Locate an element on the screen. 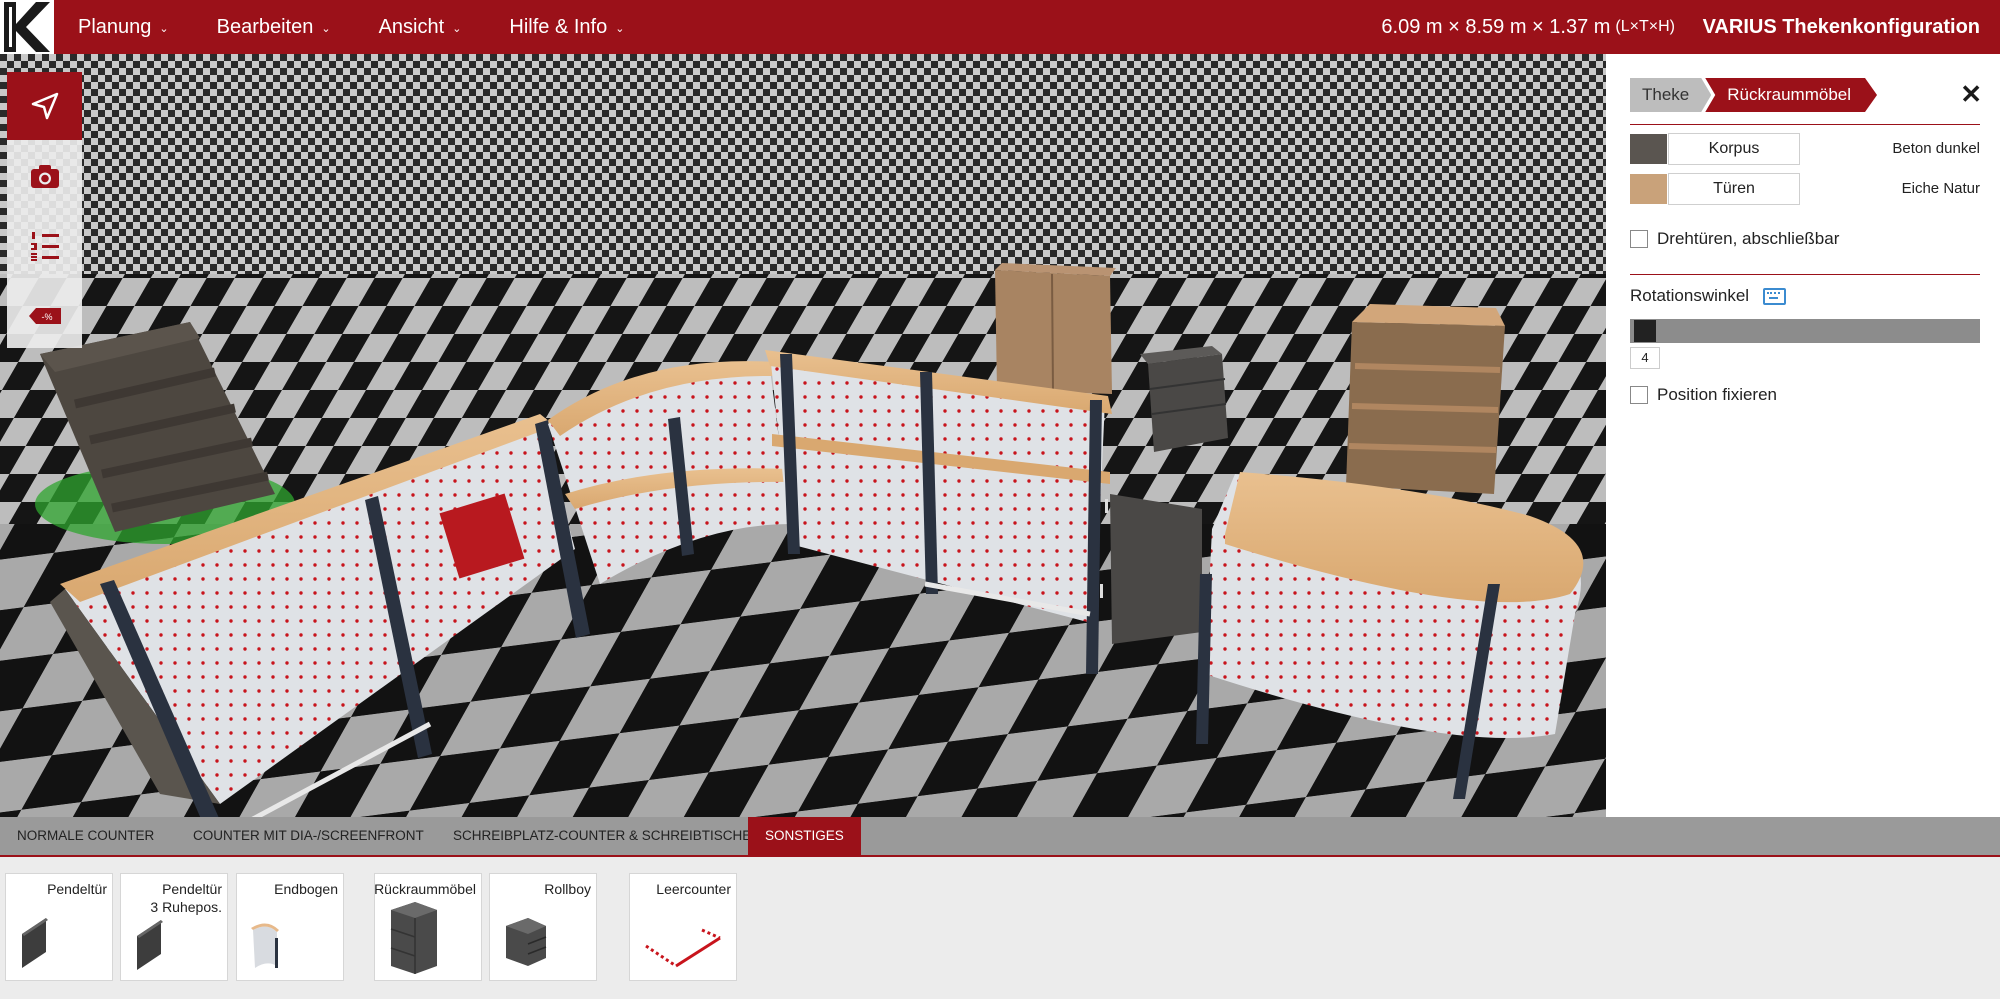 The width and height of the screenshot is (2000, 999). end-curve-icon is located at coordinates (265, 945).